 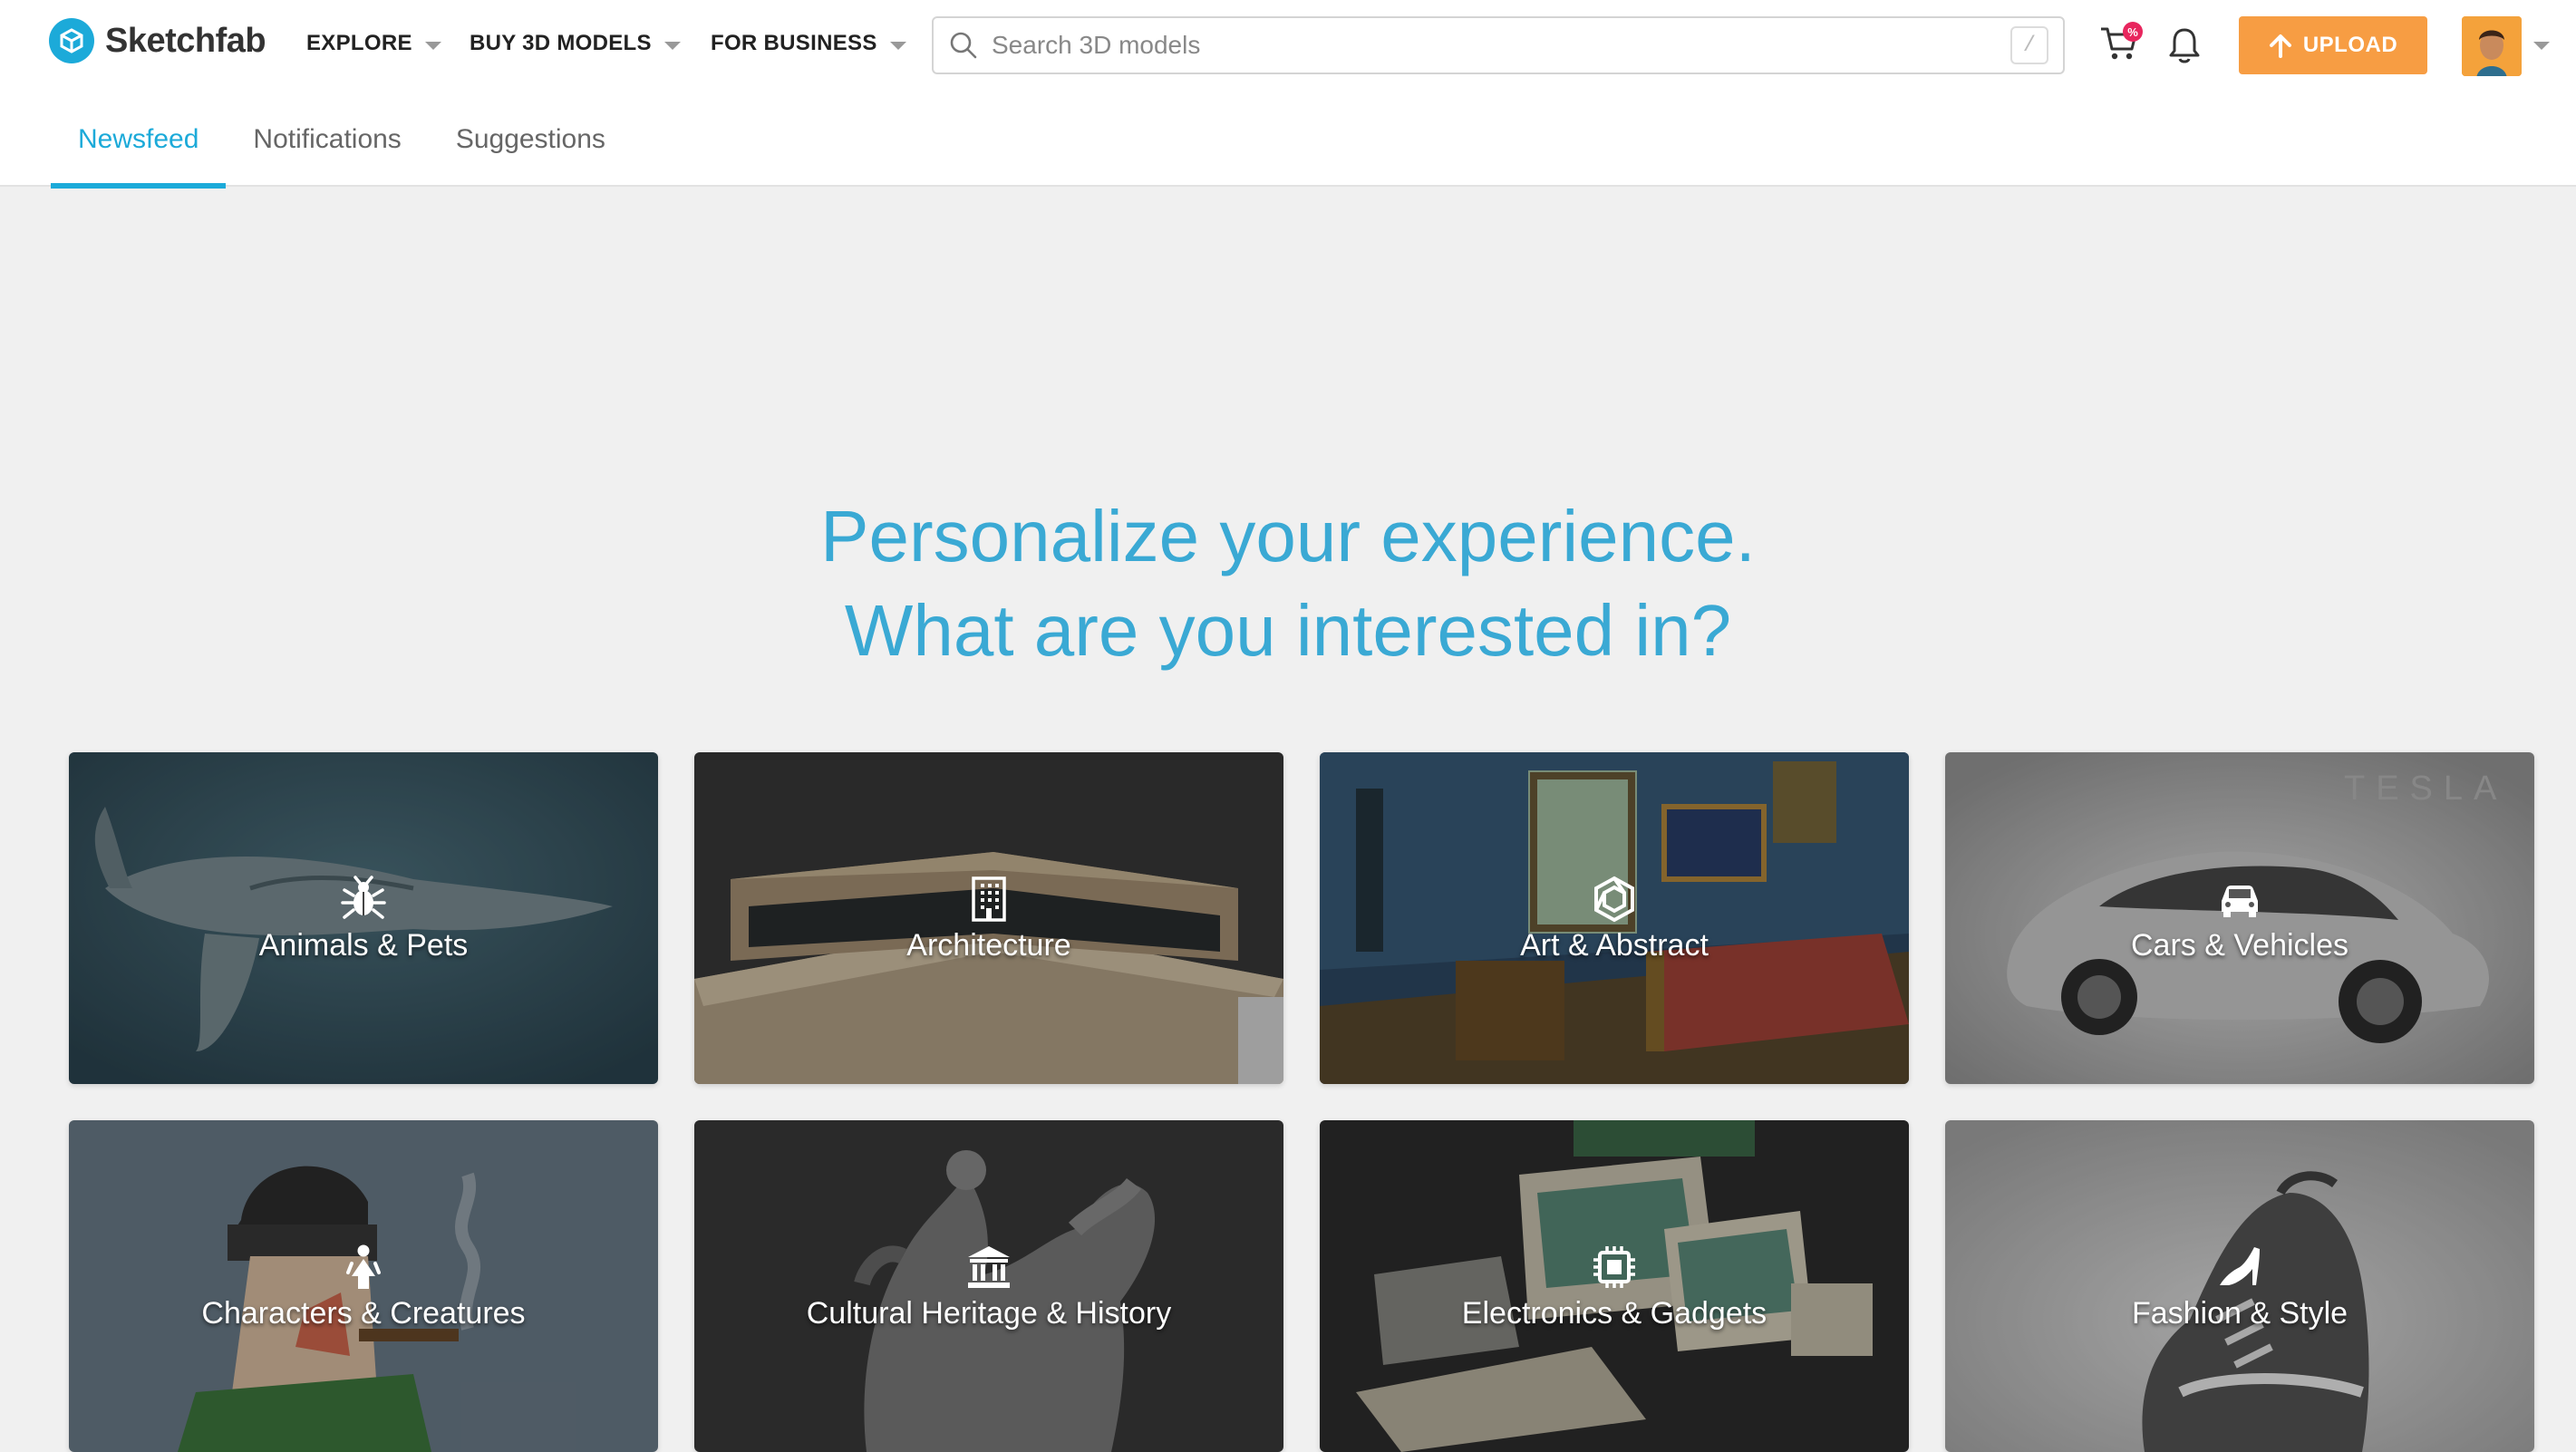 I want to click on nav-explore: EXPLORE, so click(x=373, y=43).